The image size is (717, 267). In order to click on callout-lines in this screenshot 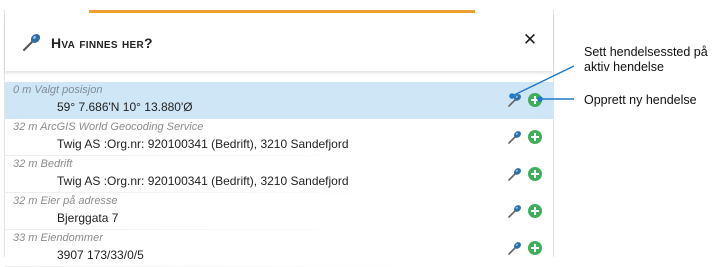, I will do `click(542, 83)`.